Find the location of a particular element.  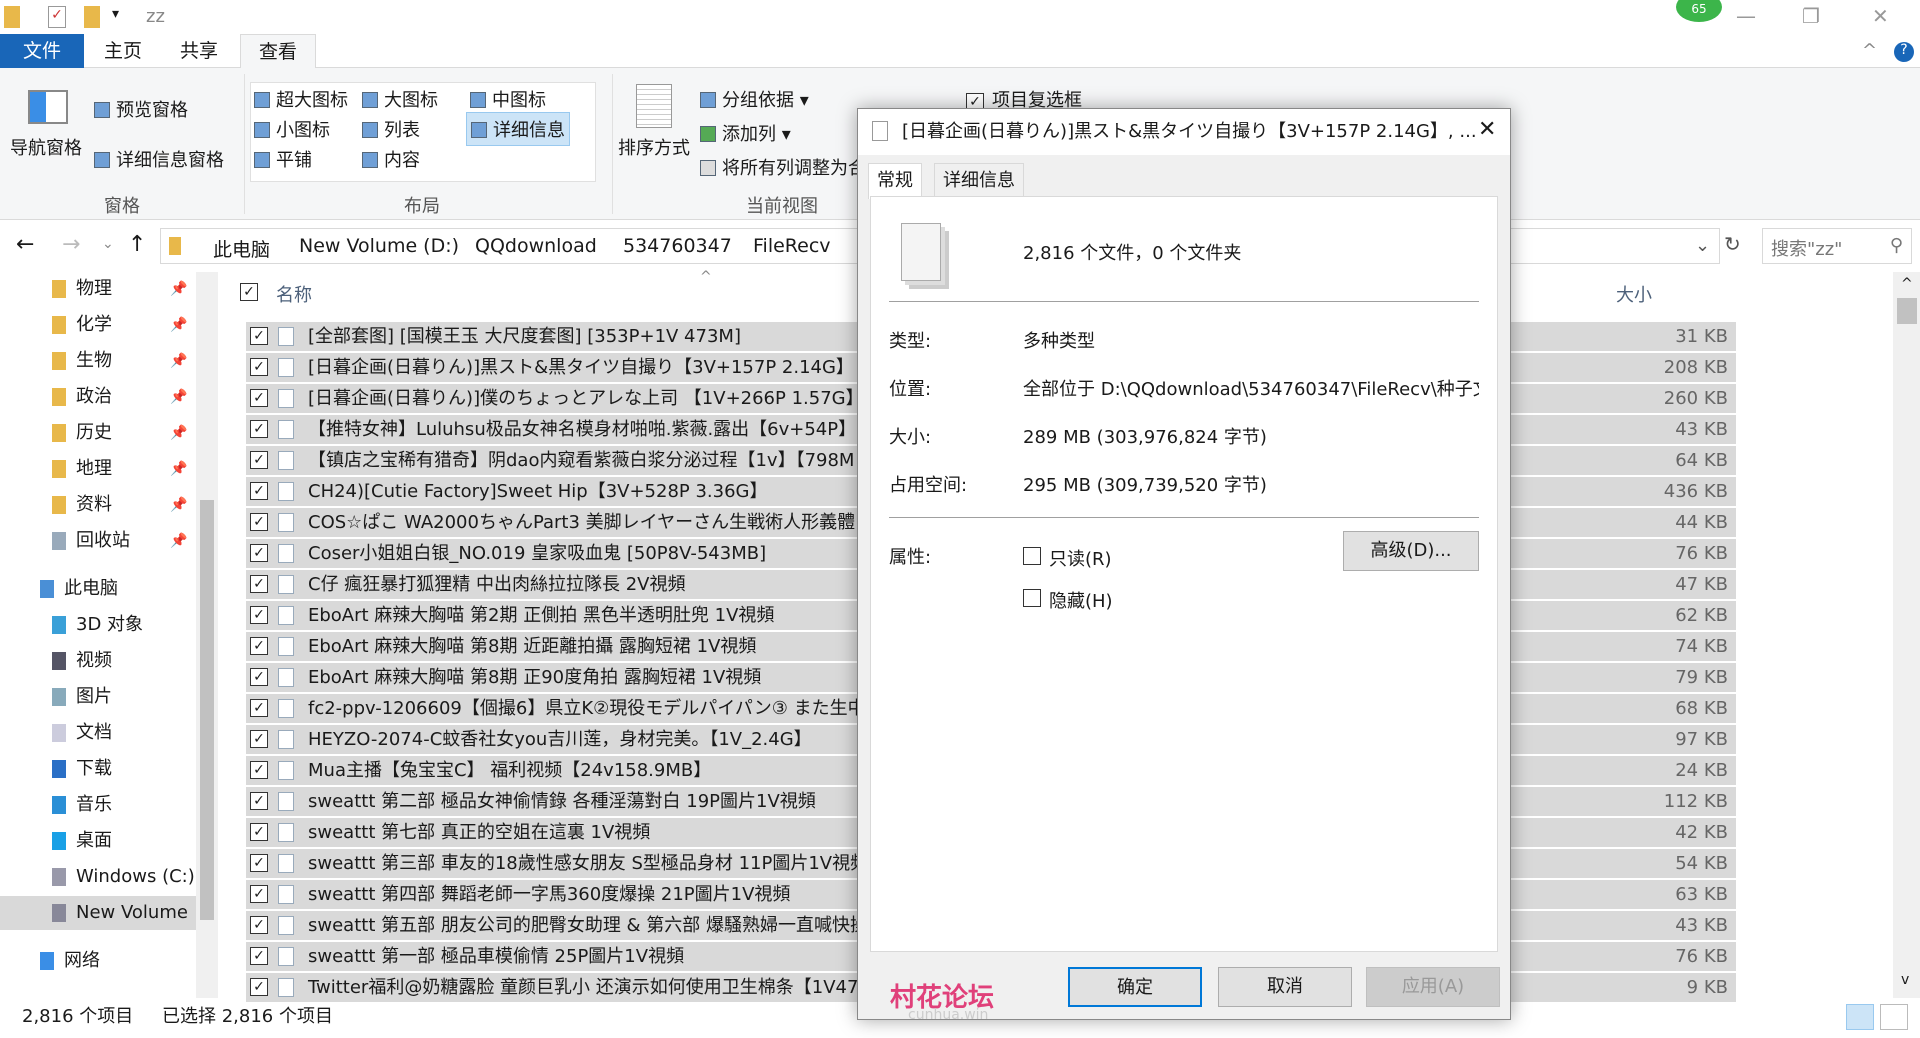

add-column-button: 添加列 ▾ is located at coordinates (745, 133).